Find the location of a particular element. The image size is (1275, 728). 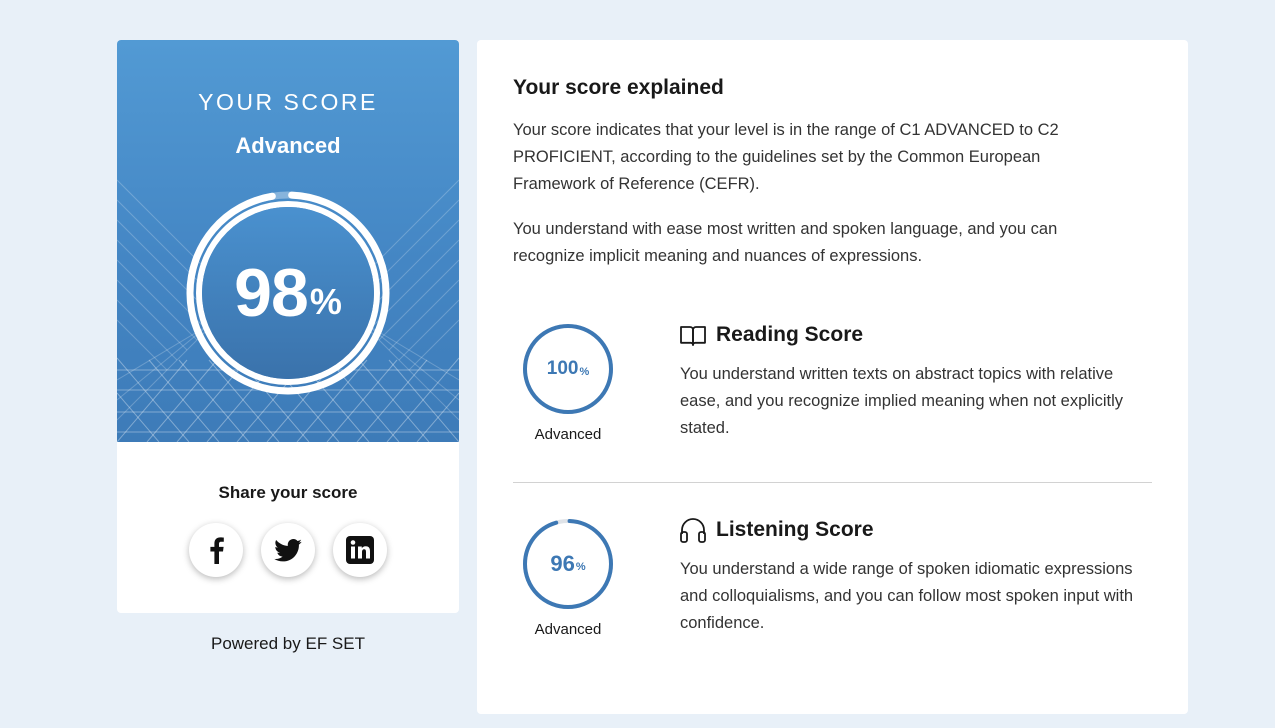

reading-score-heading: Reading Score is located at coordinates (771, 335).